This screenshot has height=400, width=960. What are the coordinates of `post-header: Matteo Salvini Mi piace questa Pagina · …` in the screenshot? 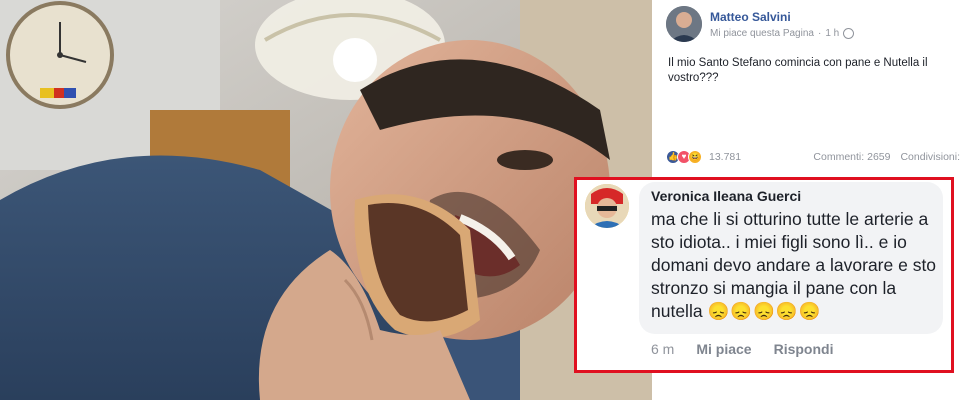 It's located at (760, 24).